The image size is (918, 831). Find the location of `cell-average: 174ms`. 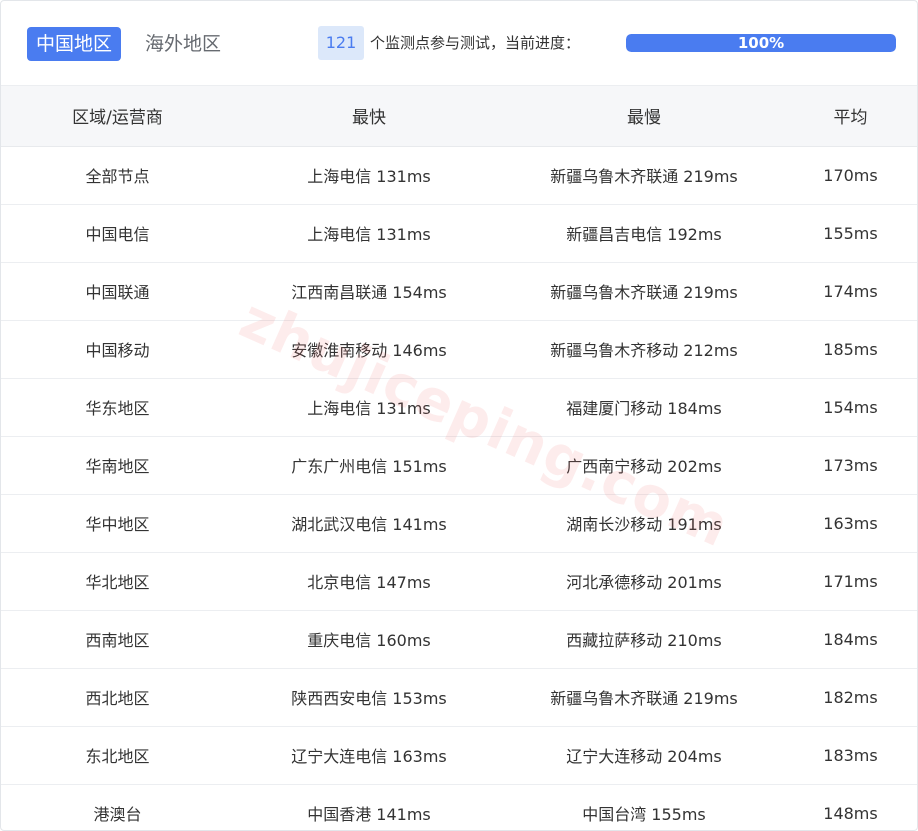

cell-average: 174ms is located at coordinates (850, 291).